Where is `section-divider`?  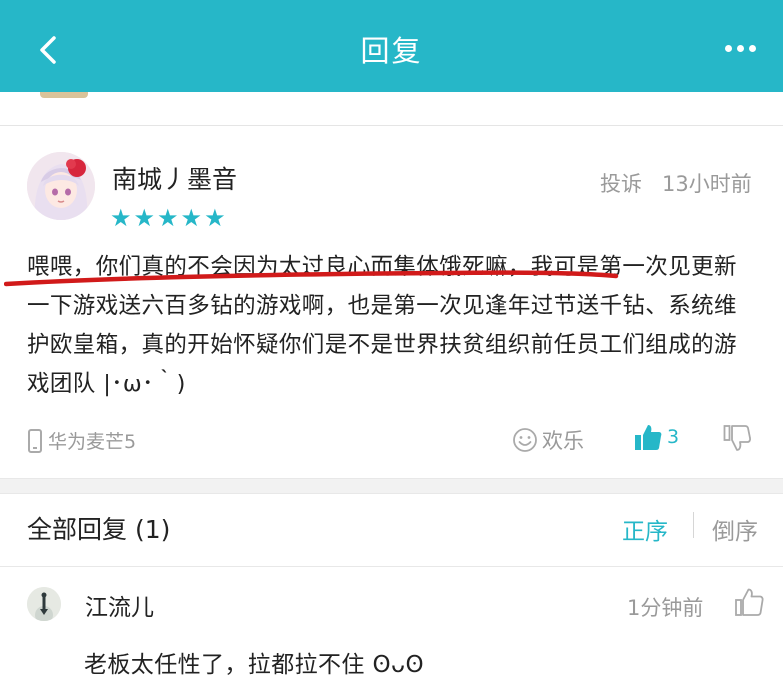 section-divider is located at coordinates (391, 486).